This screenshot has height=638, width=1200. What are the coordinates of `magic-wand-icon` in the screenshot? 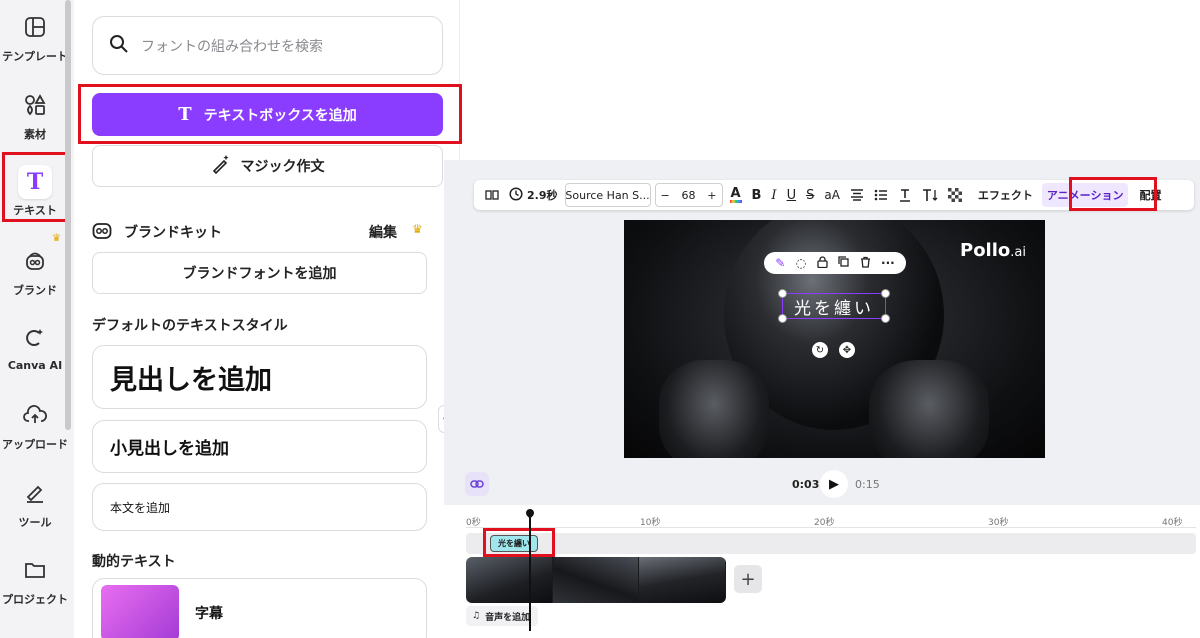 It's located at (221, 166).